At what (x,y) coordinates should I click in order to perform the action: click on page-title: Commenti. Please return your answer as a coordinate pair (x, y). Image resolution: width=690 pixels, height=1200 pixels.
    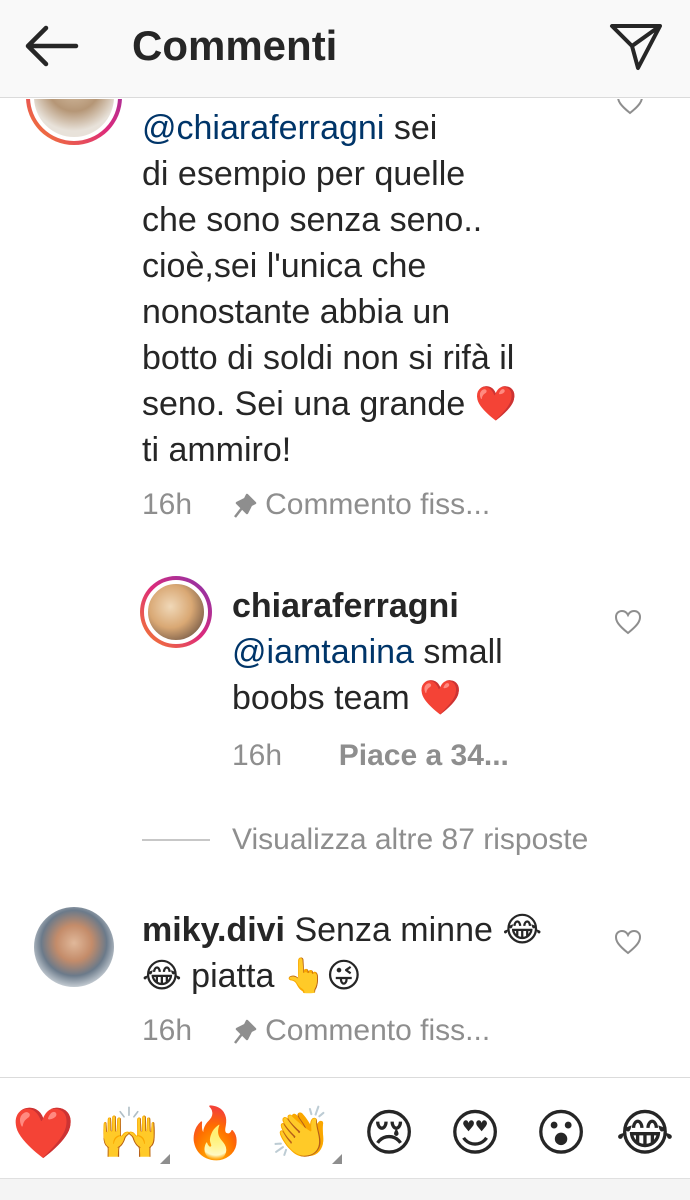
    Looking at the image, I should click on (235, 45).